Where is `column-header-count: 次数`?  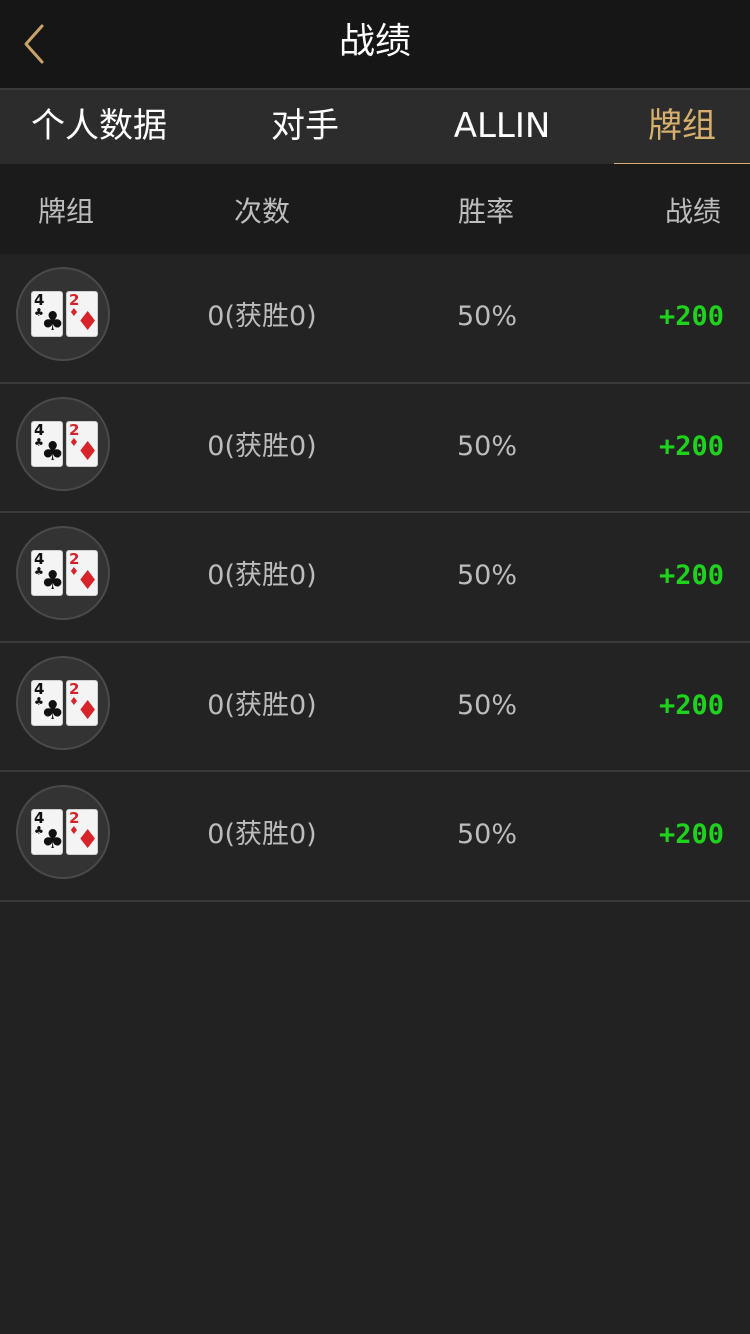 column-header-count: 次数 is located at coordinates (262, 211).